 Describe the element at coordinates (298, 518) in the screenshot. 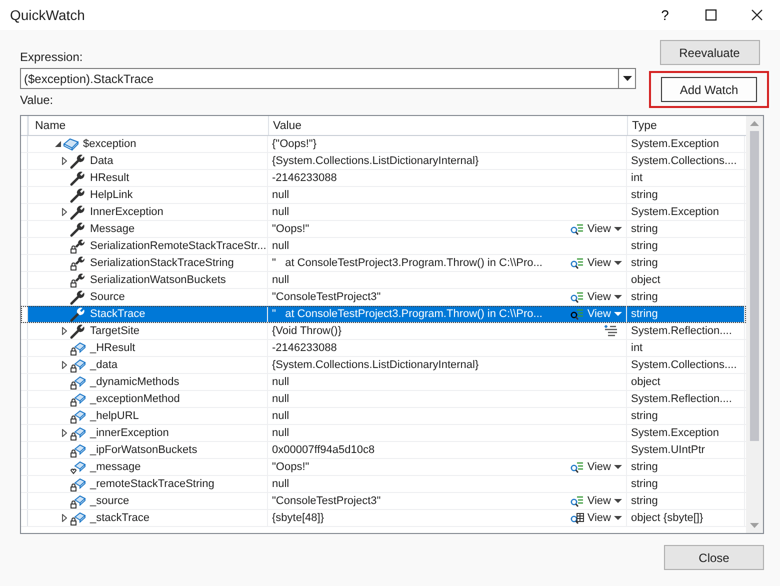

I see `variable-value: {sbyte[48]}` at that location.